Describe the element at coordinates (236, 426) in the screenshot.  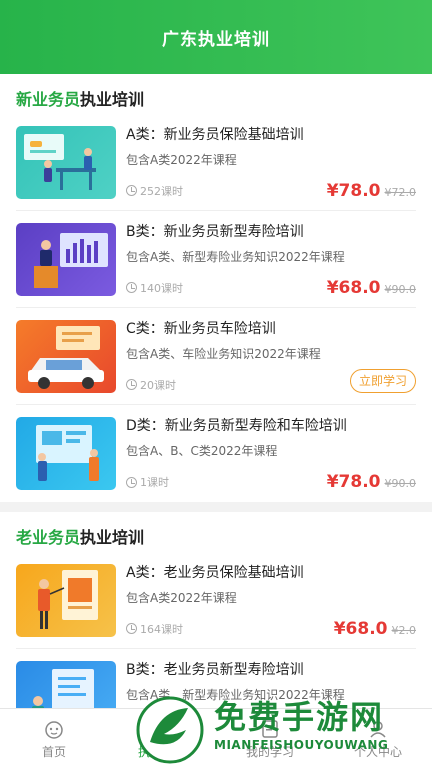
I see `course-title: D类：新业务员新型寿险和车险培训` at that location.